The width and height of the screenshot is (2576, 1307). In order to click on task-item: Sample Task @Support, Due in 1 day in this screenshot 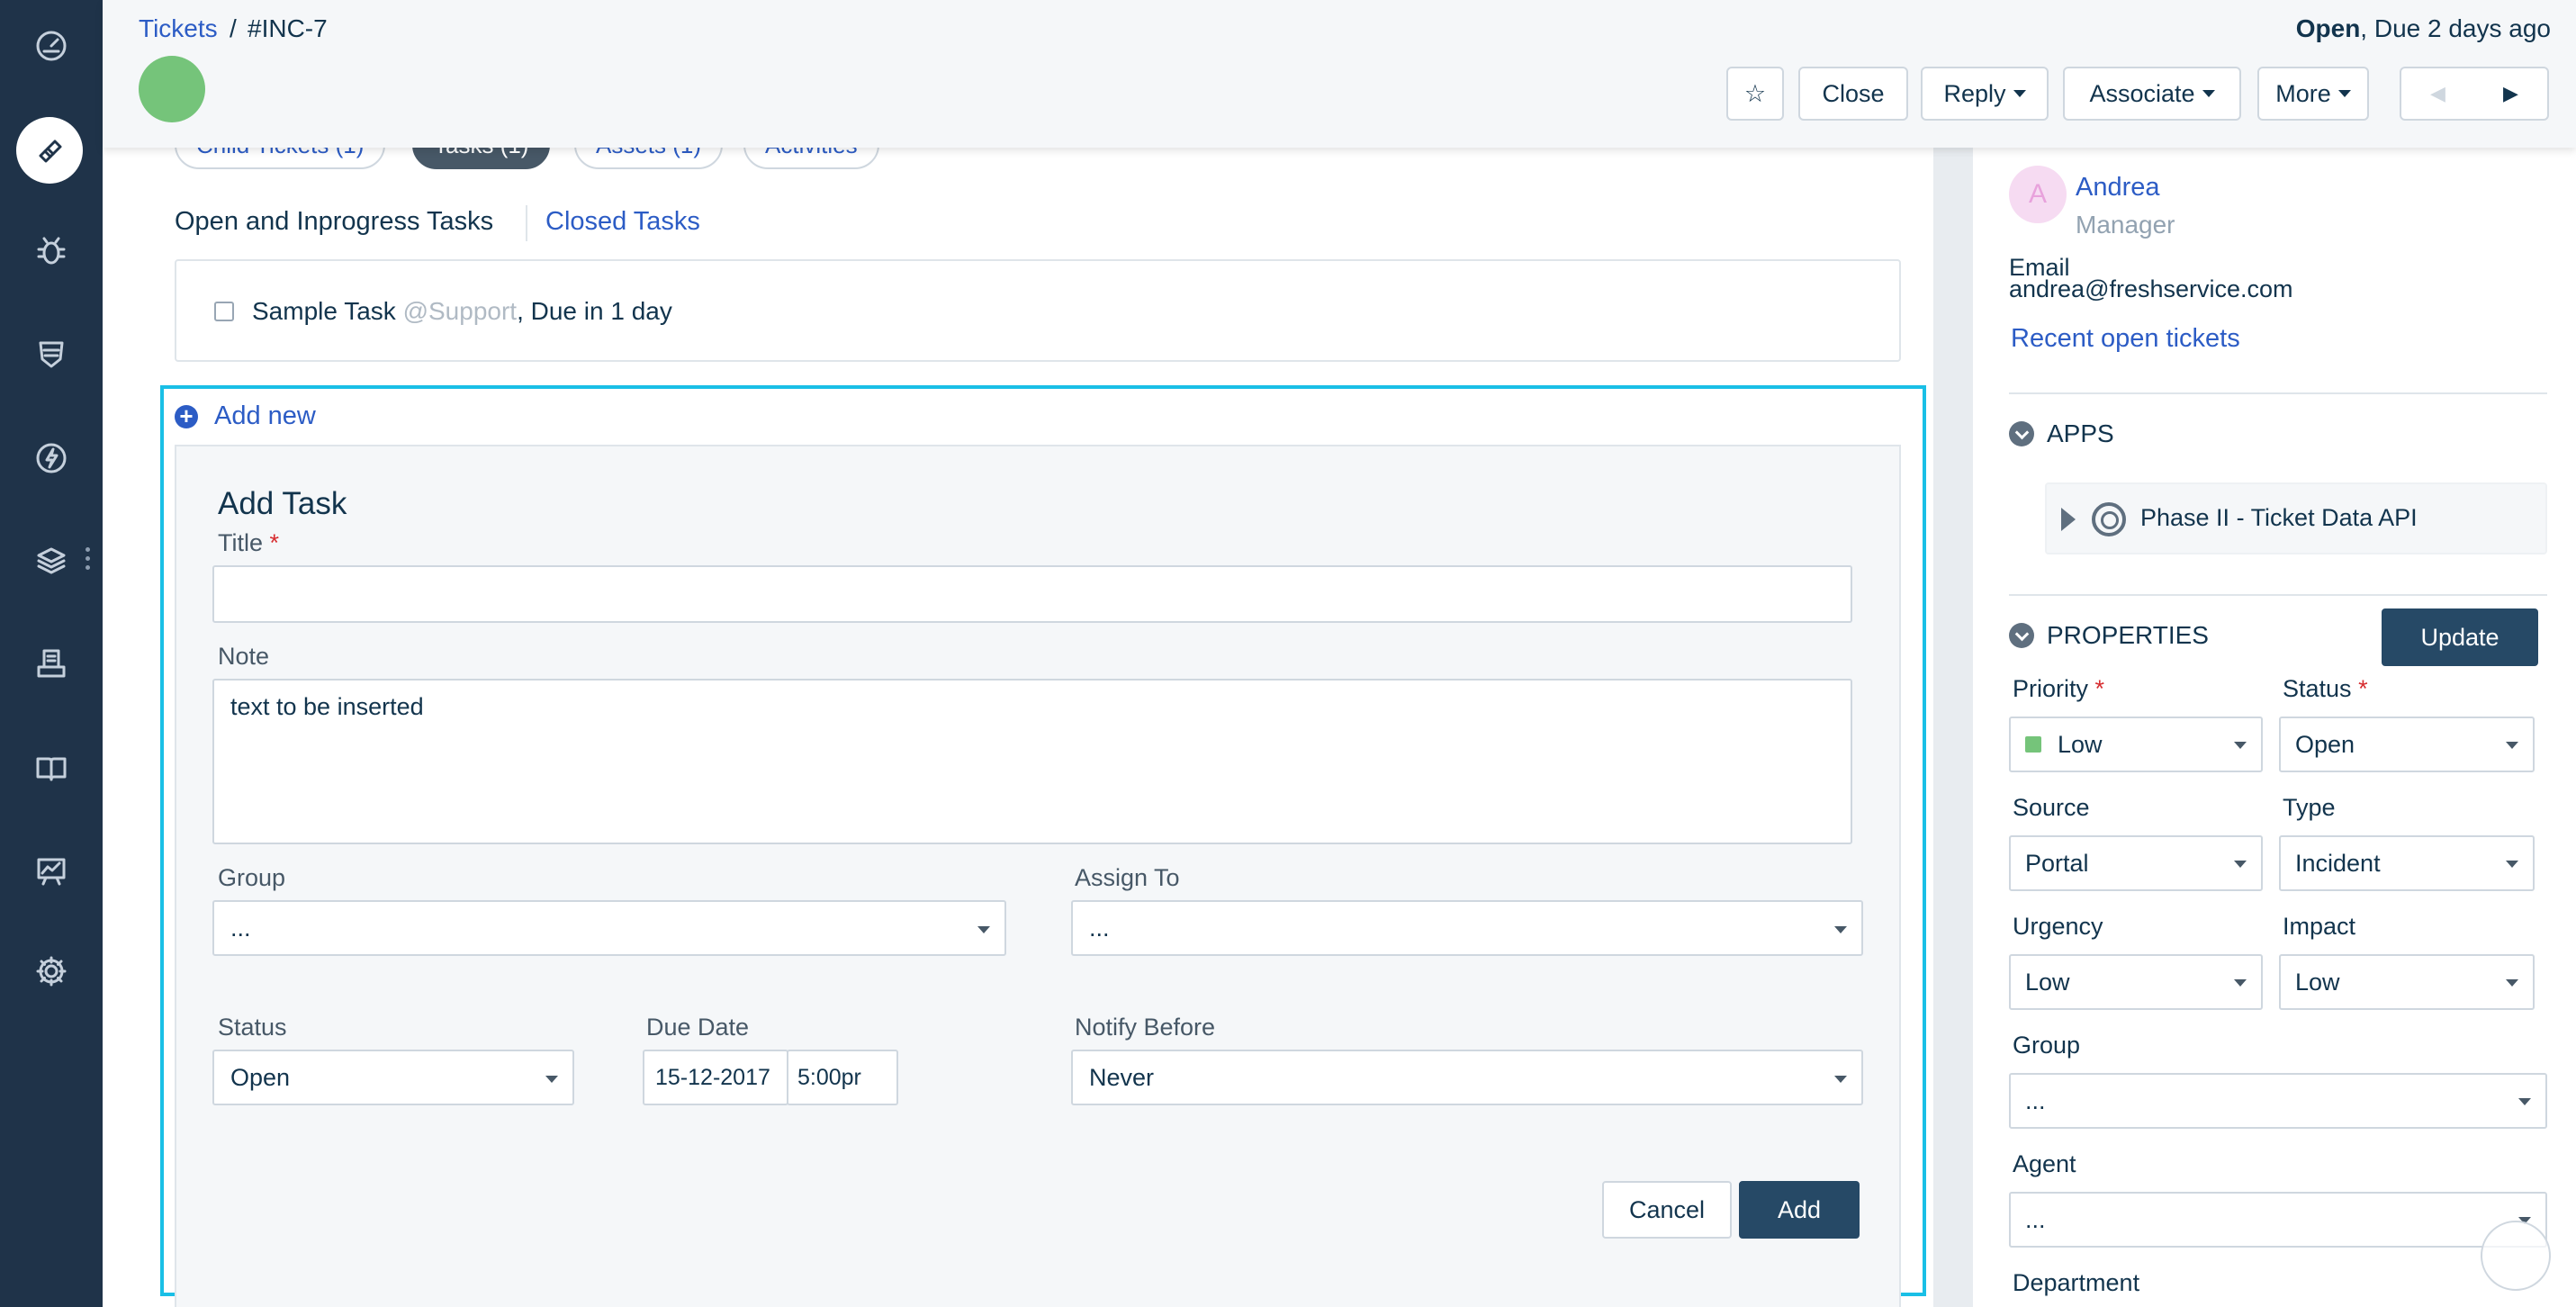, I will do `click(462, 311)`.